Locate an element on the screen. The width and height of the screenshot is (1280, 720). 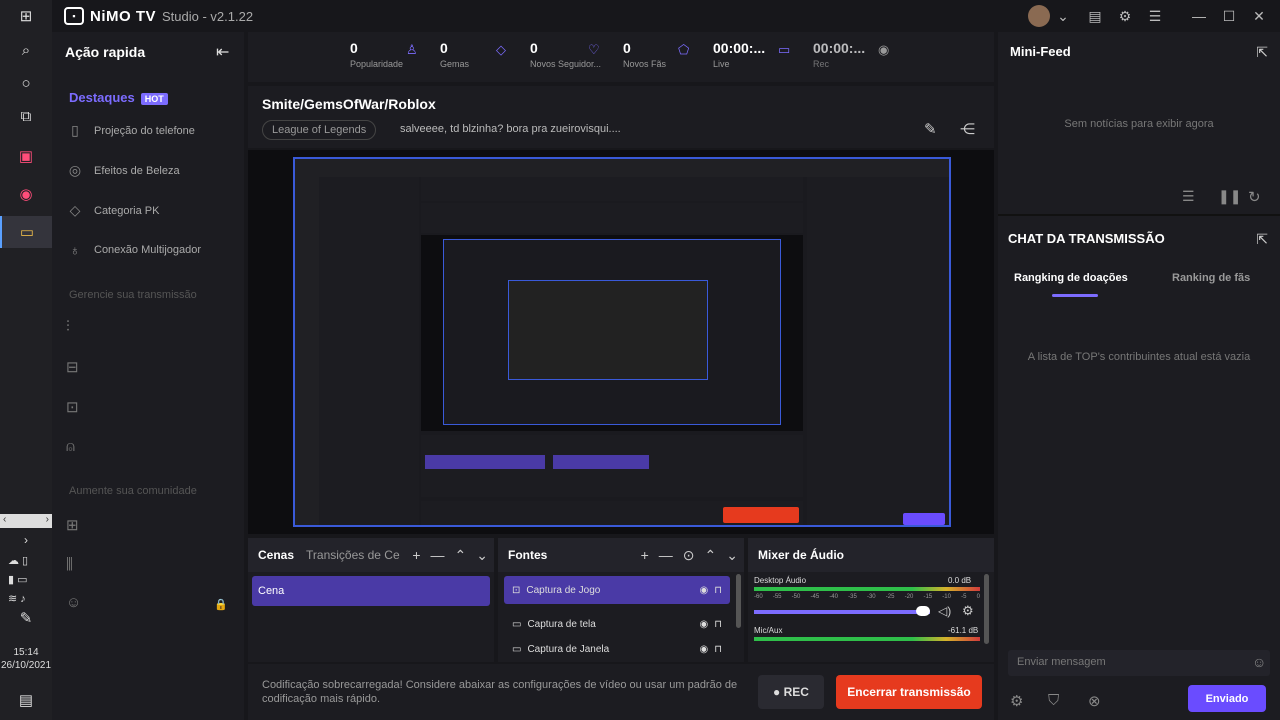
chevron-down-icon: ⌄ is located at coordinates (1063, 16).